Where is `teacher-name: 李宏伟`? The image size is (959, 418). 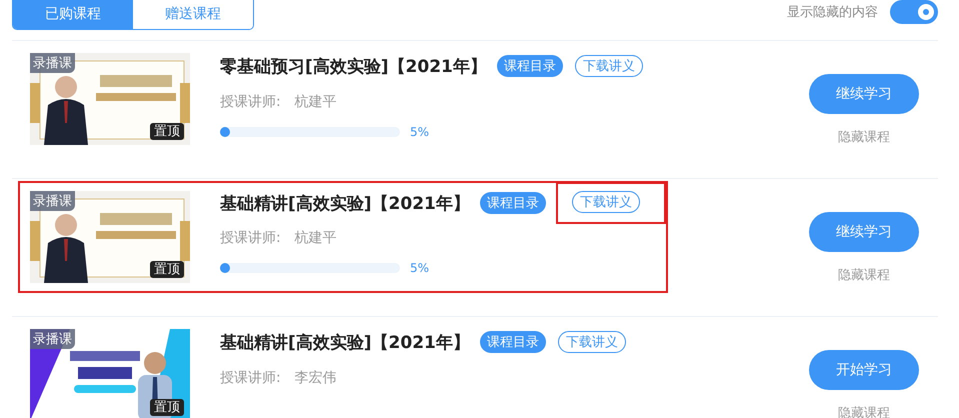
teacher-name: 李宏伟 is located at coordinates (315, 378).